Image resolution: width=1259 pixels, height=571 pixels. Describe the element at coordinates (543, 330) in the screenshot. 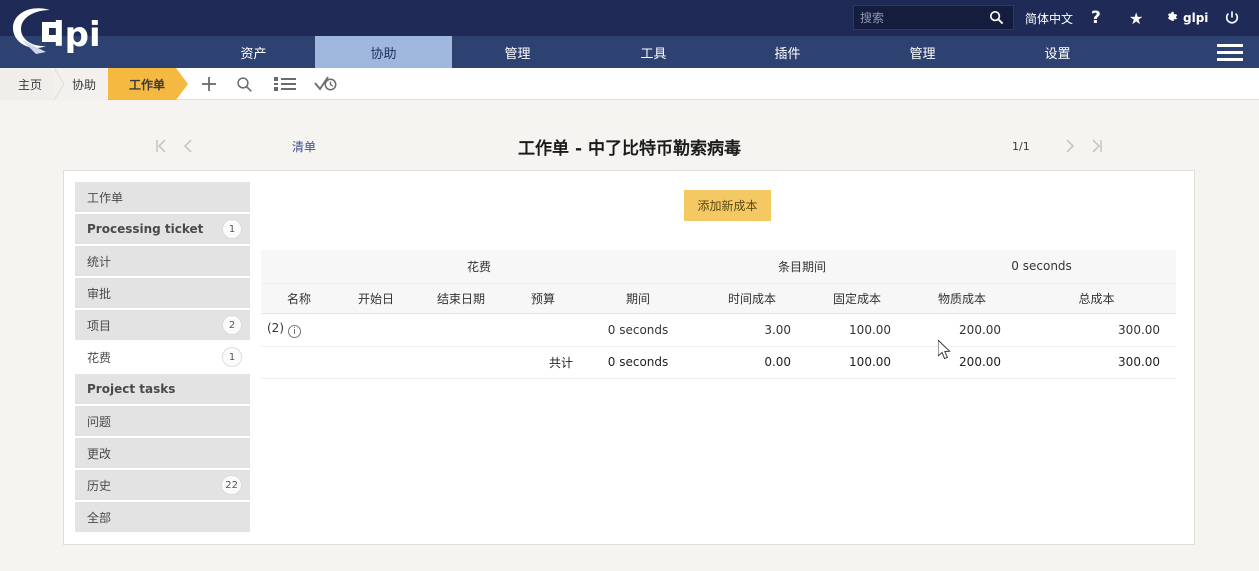

I see `cell-budget` at that location.